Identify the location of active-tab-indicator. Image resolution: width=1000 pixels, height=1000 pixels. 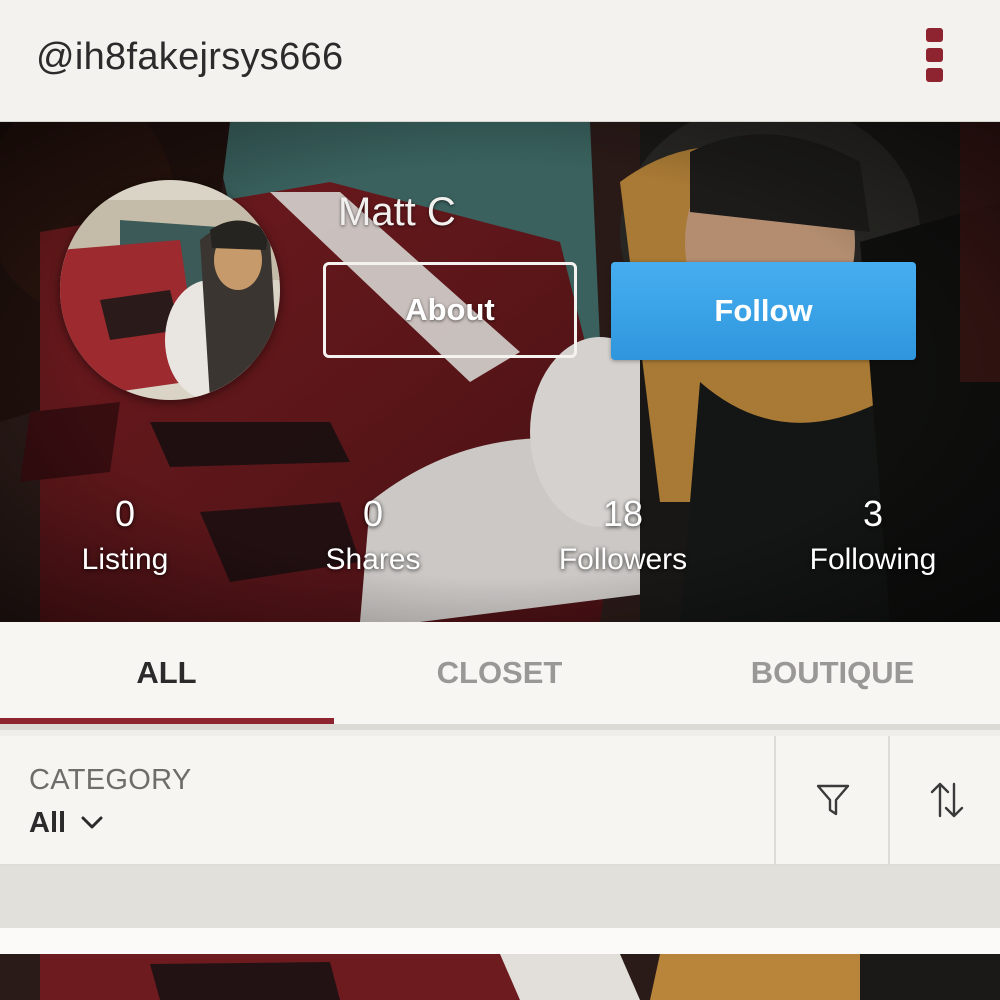
(167, 721).